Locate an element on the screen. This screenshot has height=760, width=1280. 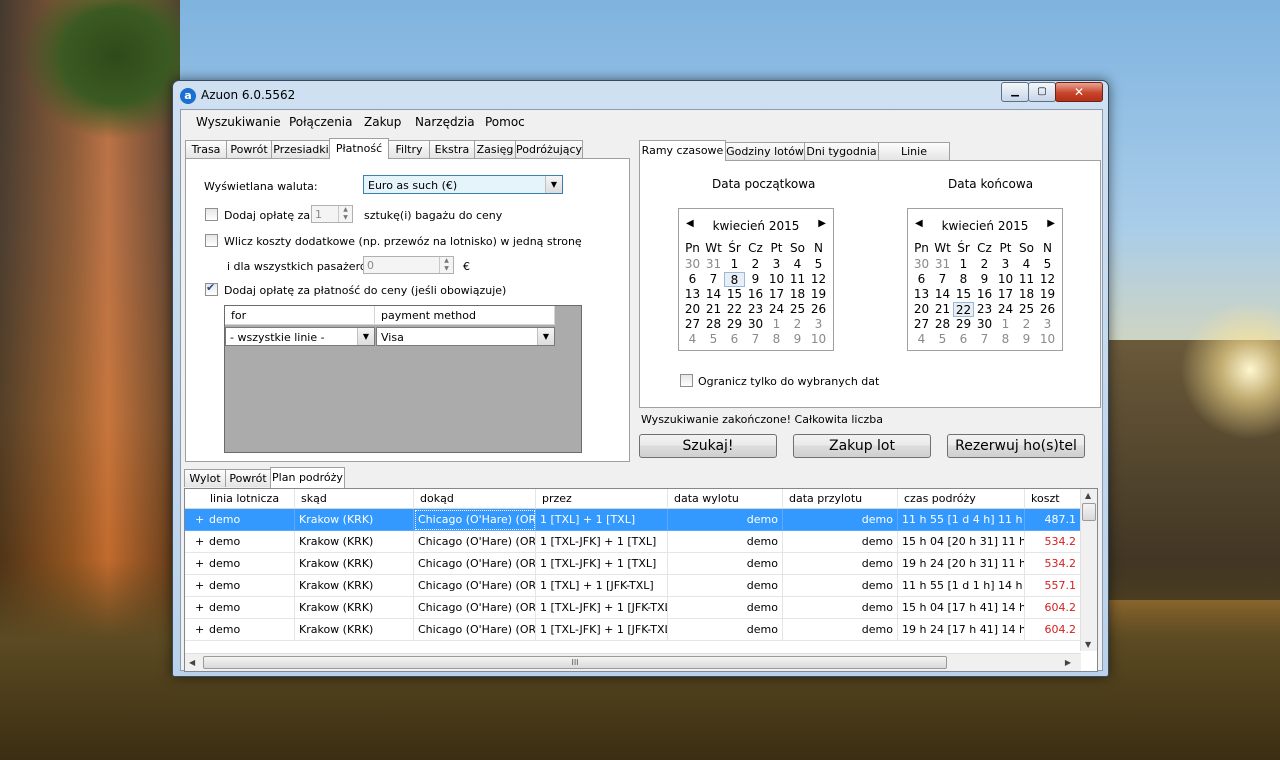
all-passengers-stepper: 0 ▲ ▼ is located at coordinates (408, 265).